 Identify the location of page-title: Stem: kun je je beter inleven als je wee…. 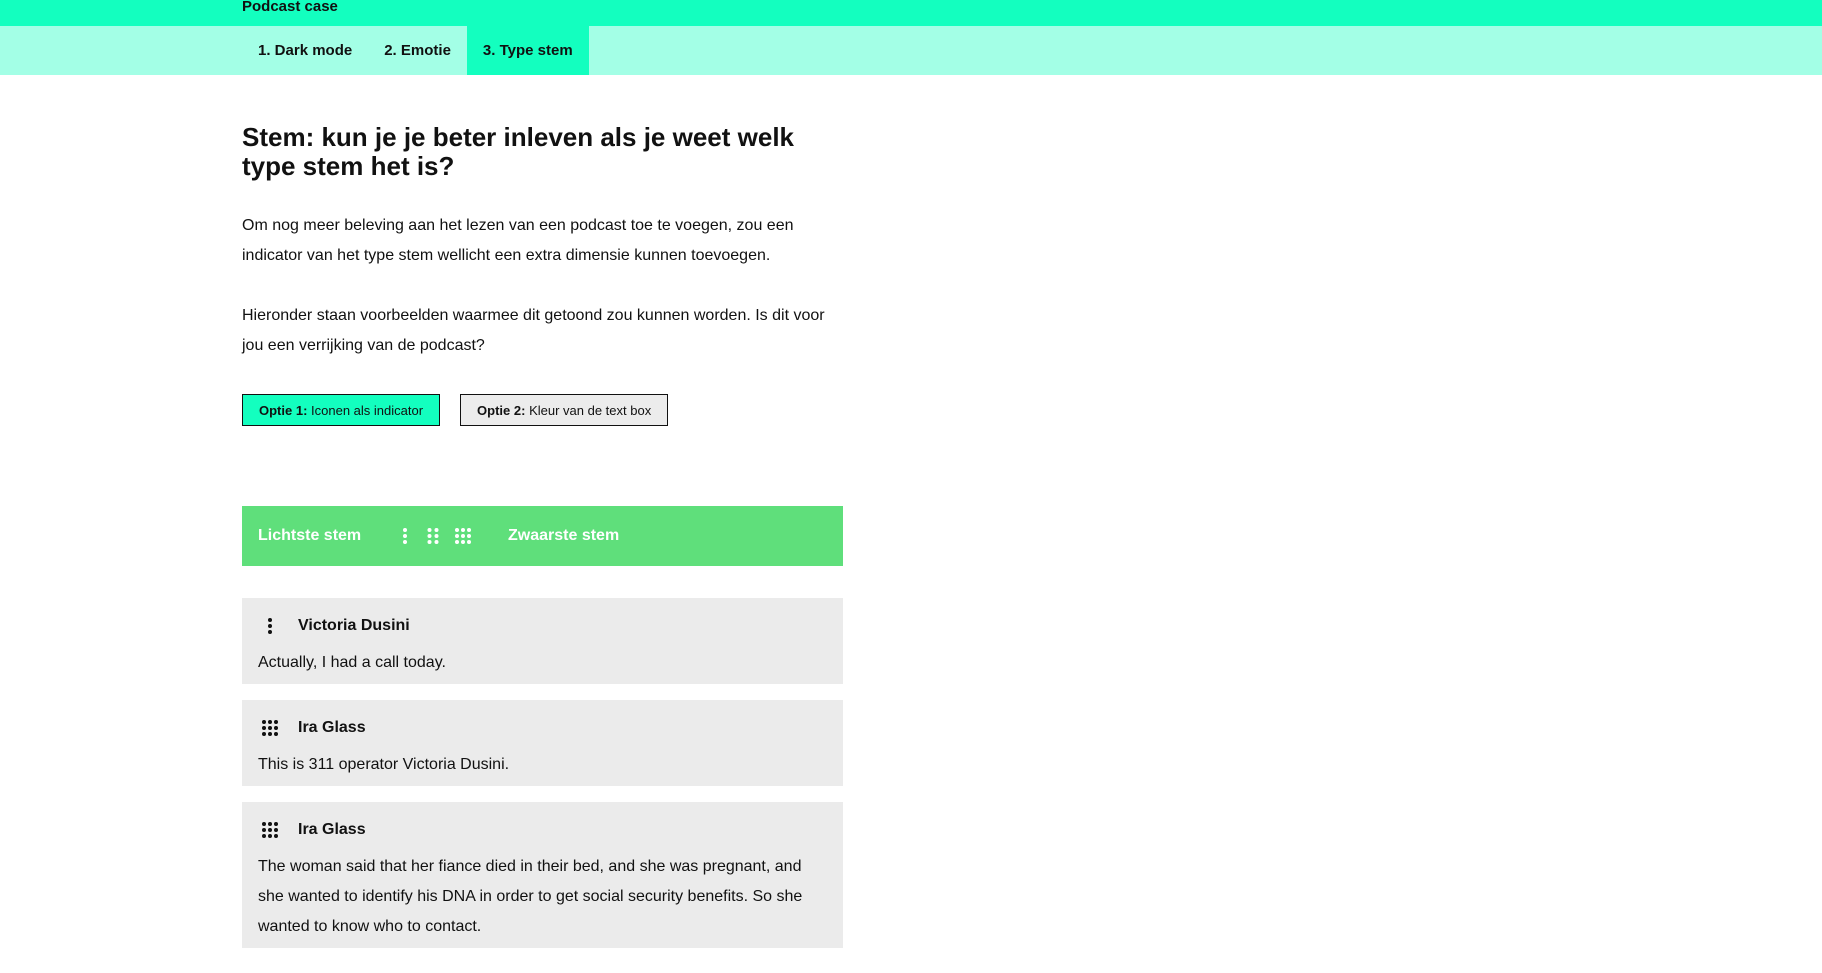
(518, 151).